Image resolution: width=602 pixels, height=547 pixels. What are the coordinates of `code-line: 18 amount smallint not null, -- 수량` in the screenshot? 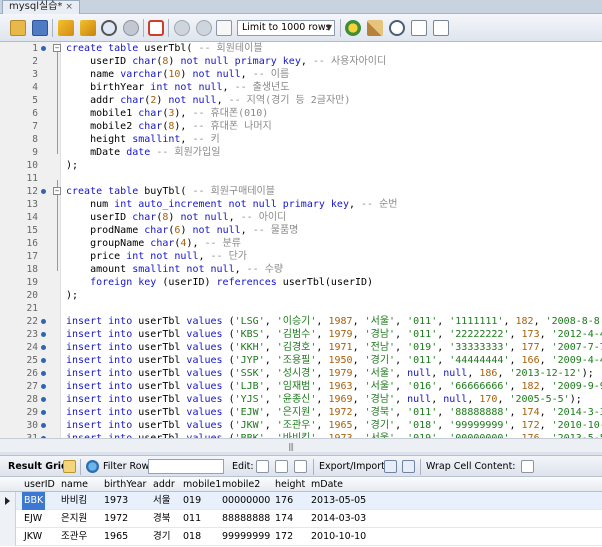 It's located at (301, 269).